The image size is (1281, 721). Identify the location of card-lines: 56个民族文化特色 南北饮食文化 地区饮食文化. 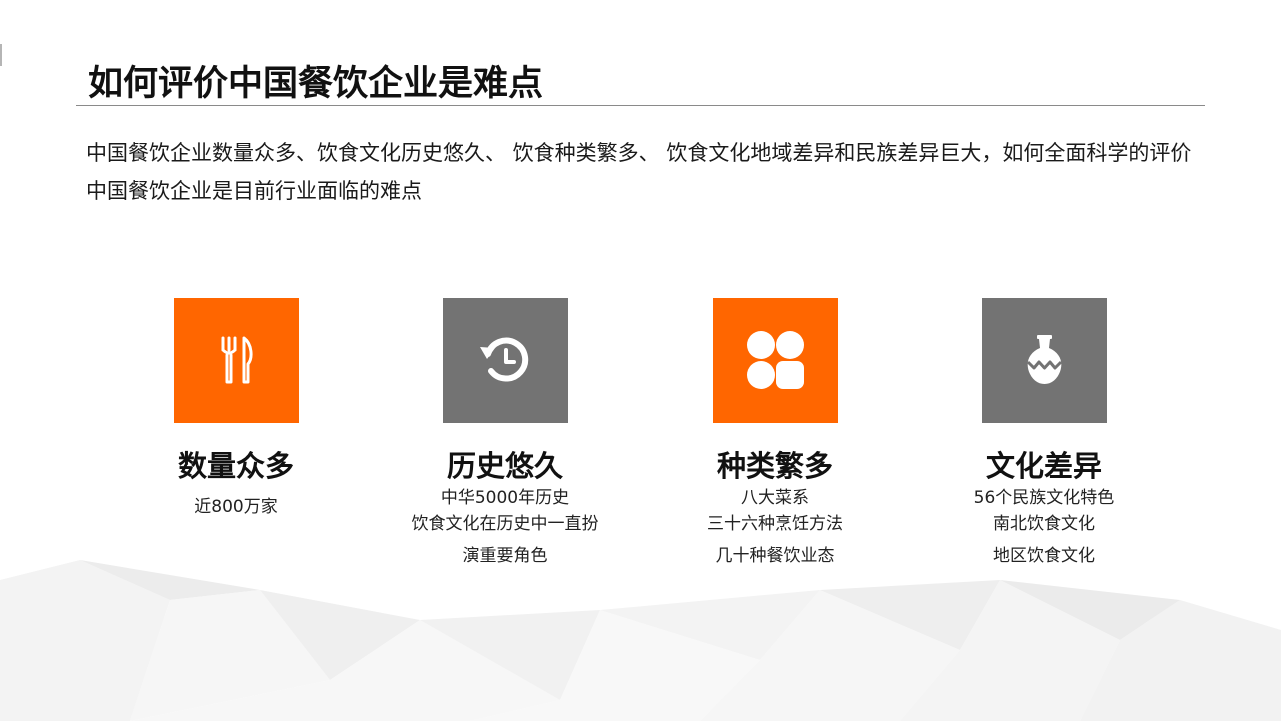
(1044, 527).